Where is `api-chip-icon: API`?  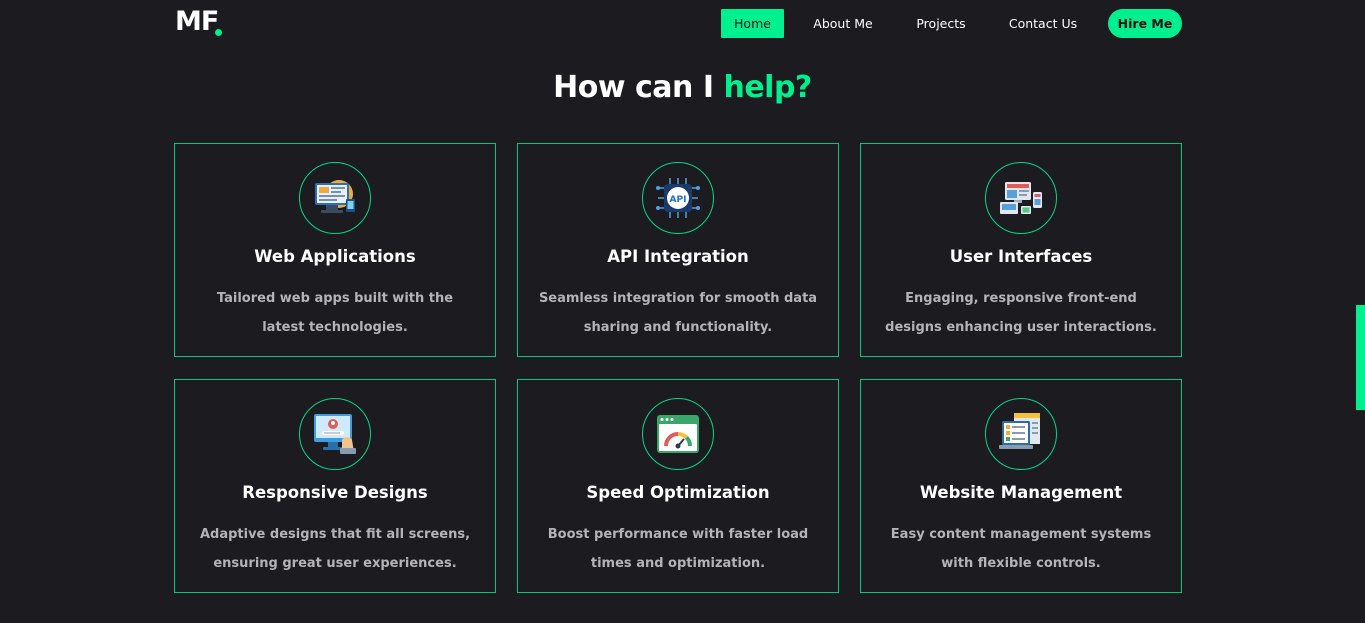 api-chip-icon: API is located at coordinates (678, 198).